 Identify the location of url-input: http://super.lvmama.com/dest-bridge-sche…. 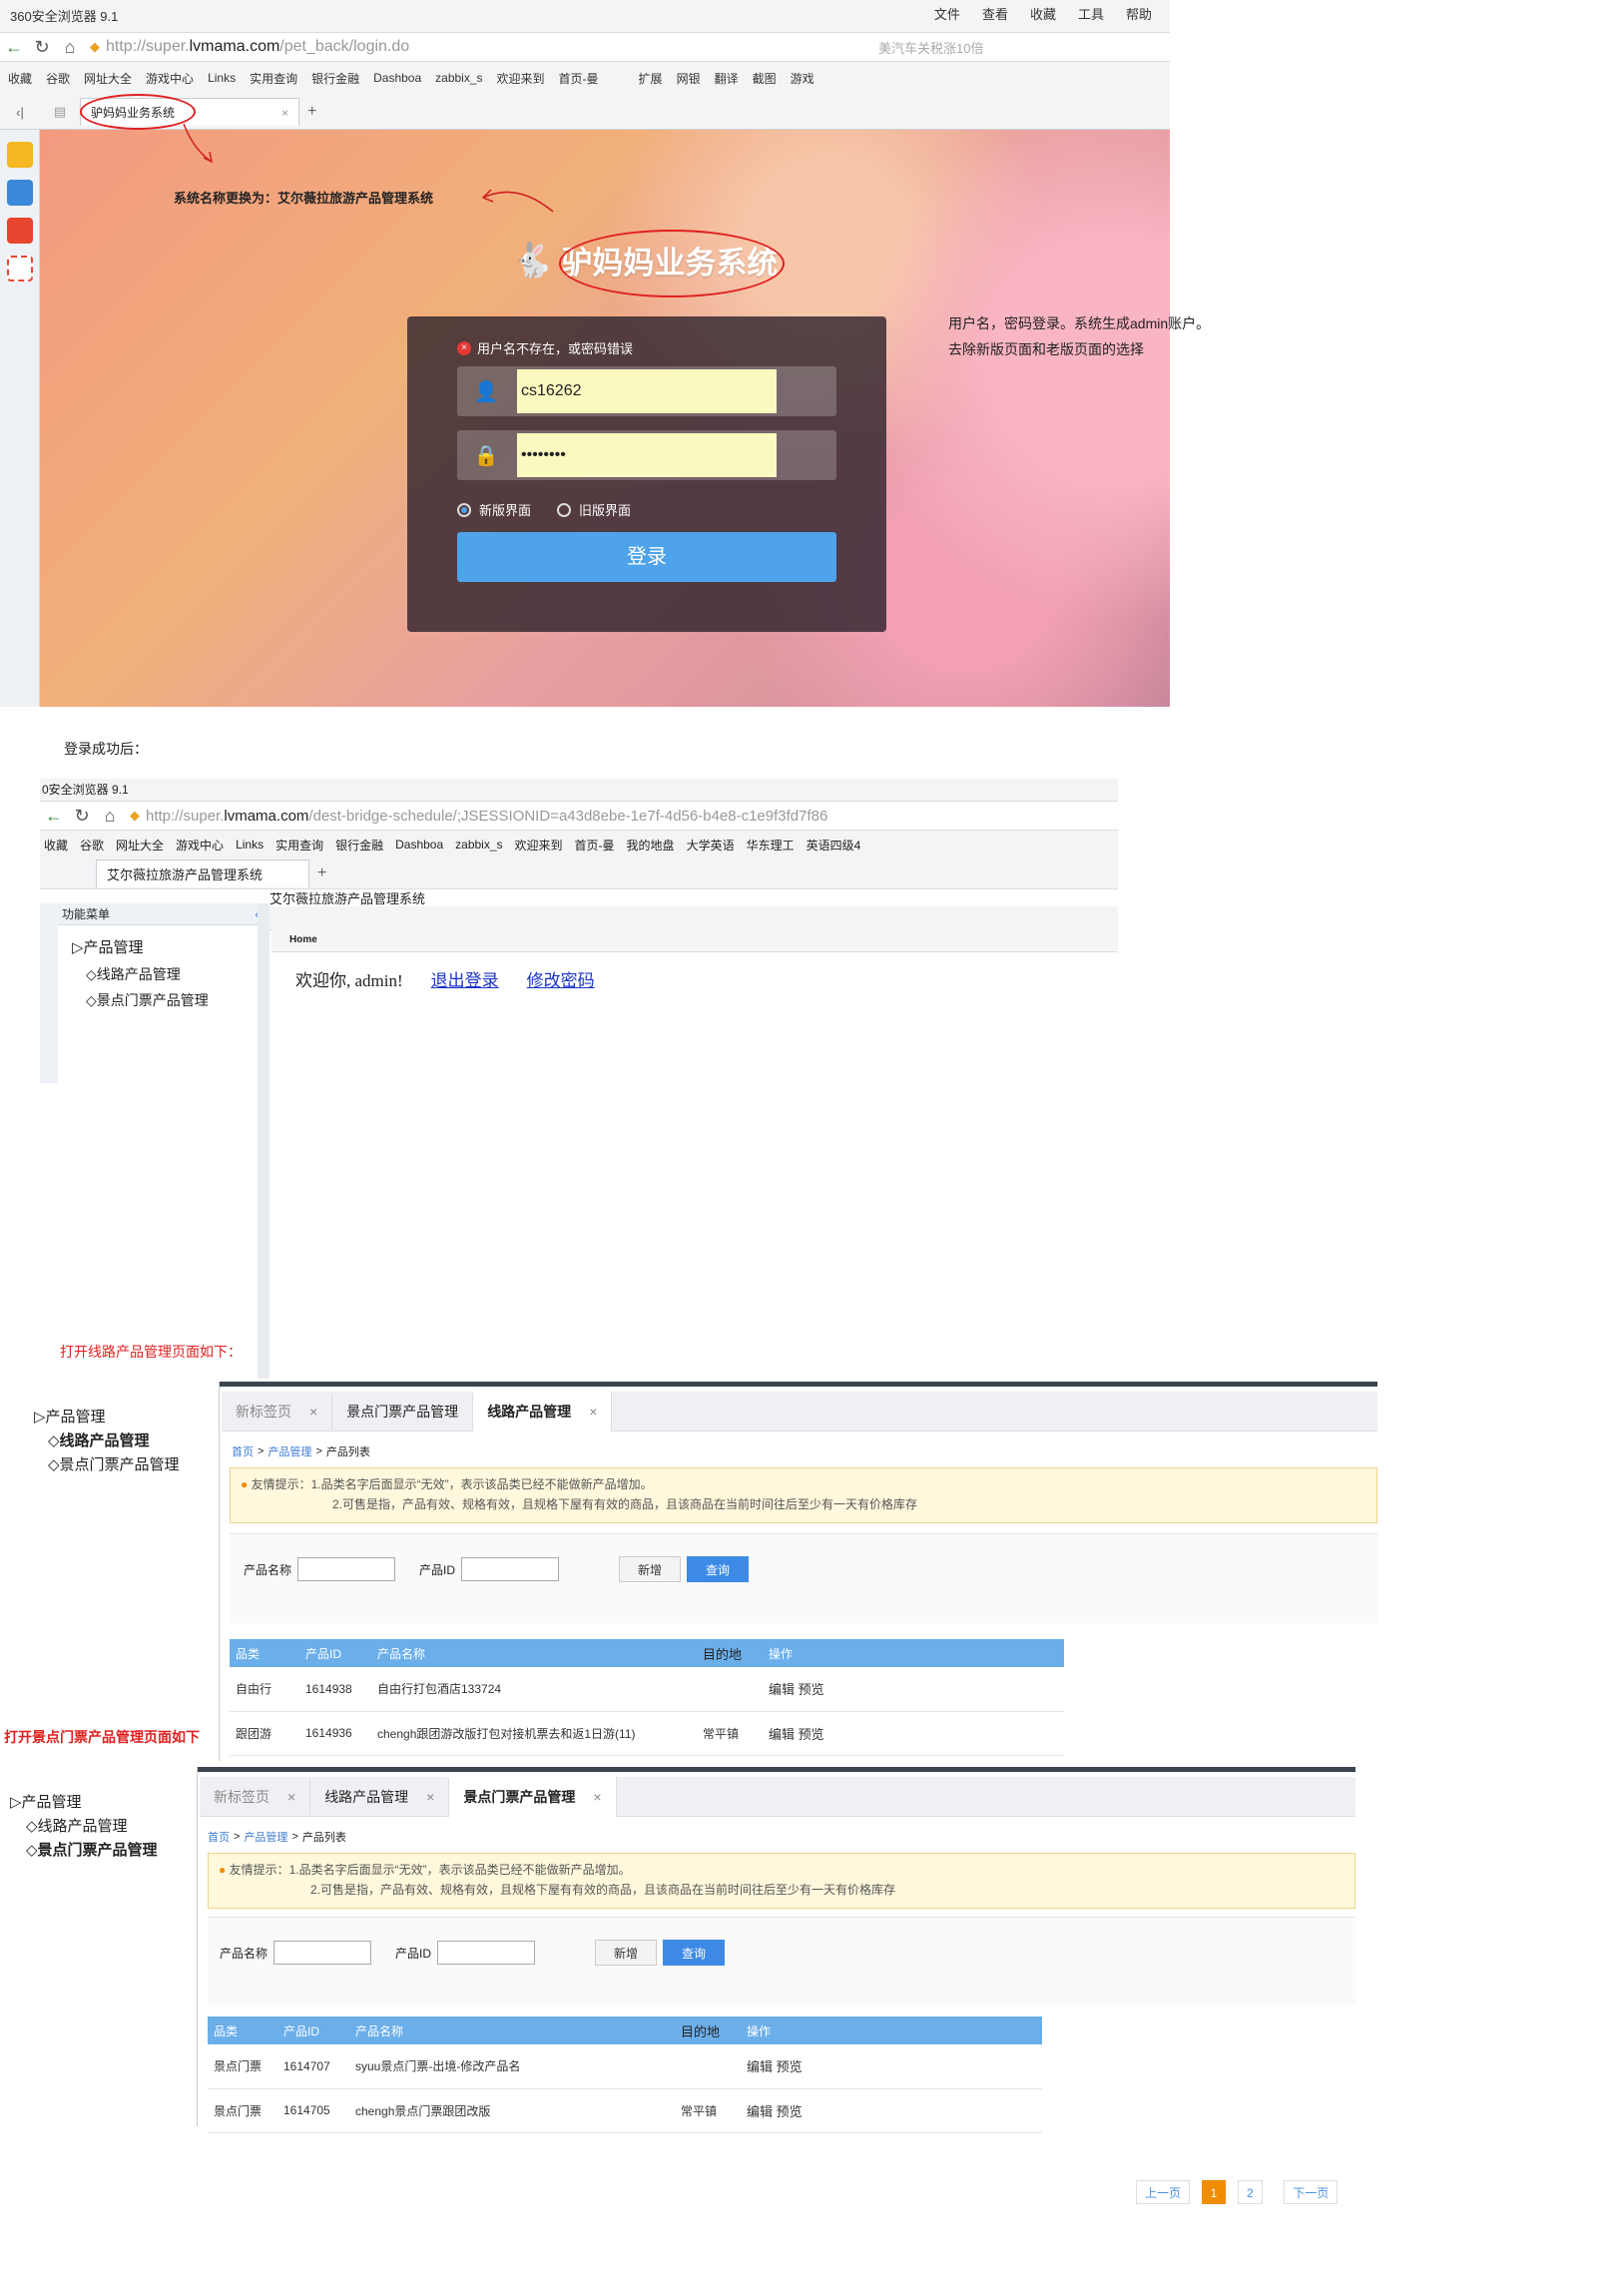
(487, 817).